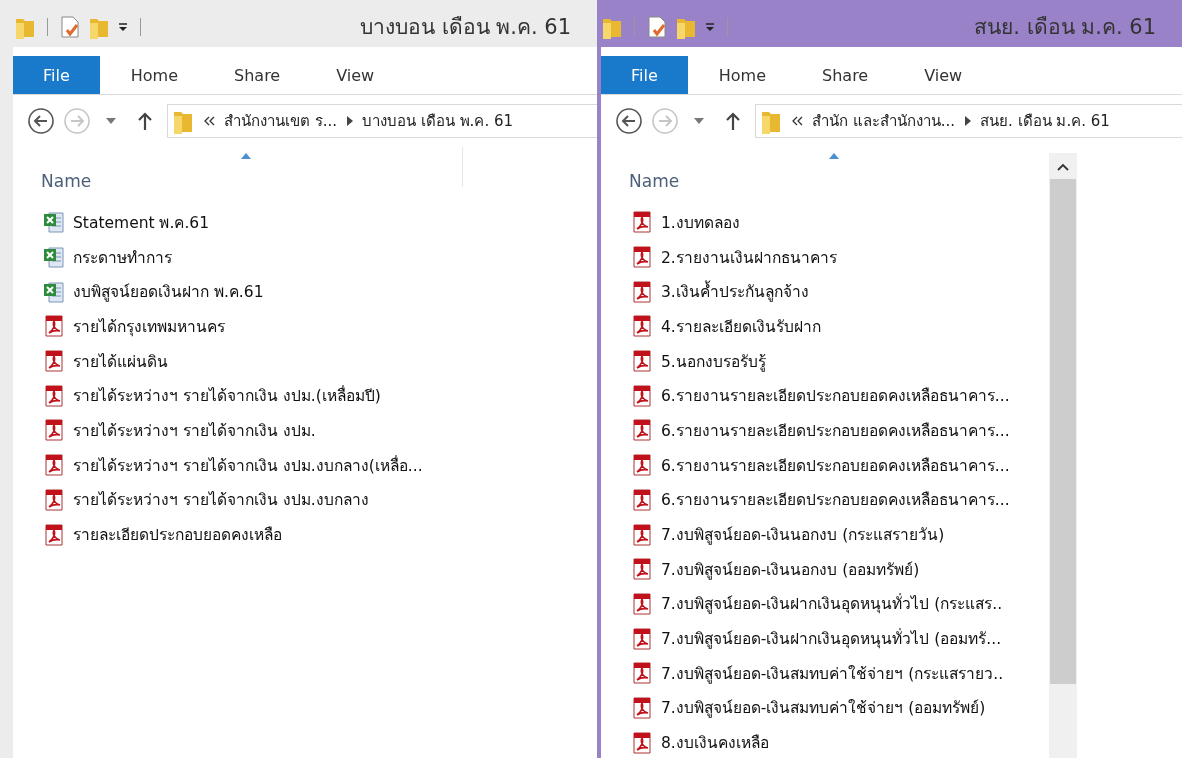 The image size is (1182, 758). I want to click on breadcrumb: บางบอน เดือน พ.ค. 61, so click(437, 121).